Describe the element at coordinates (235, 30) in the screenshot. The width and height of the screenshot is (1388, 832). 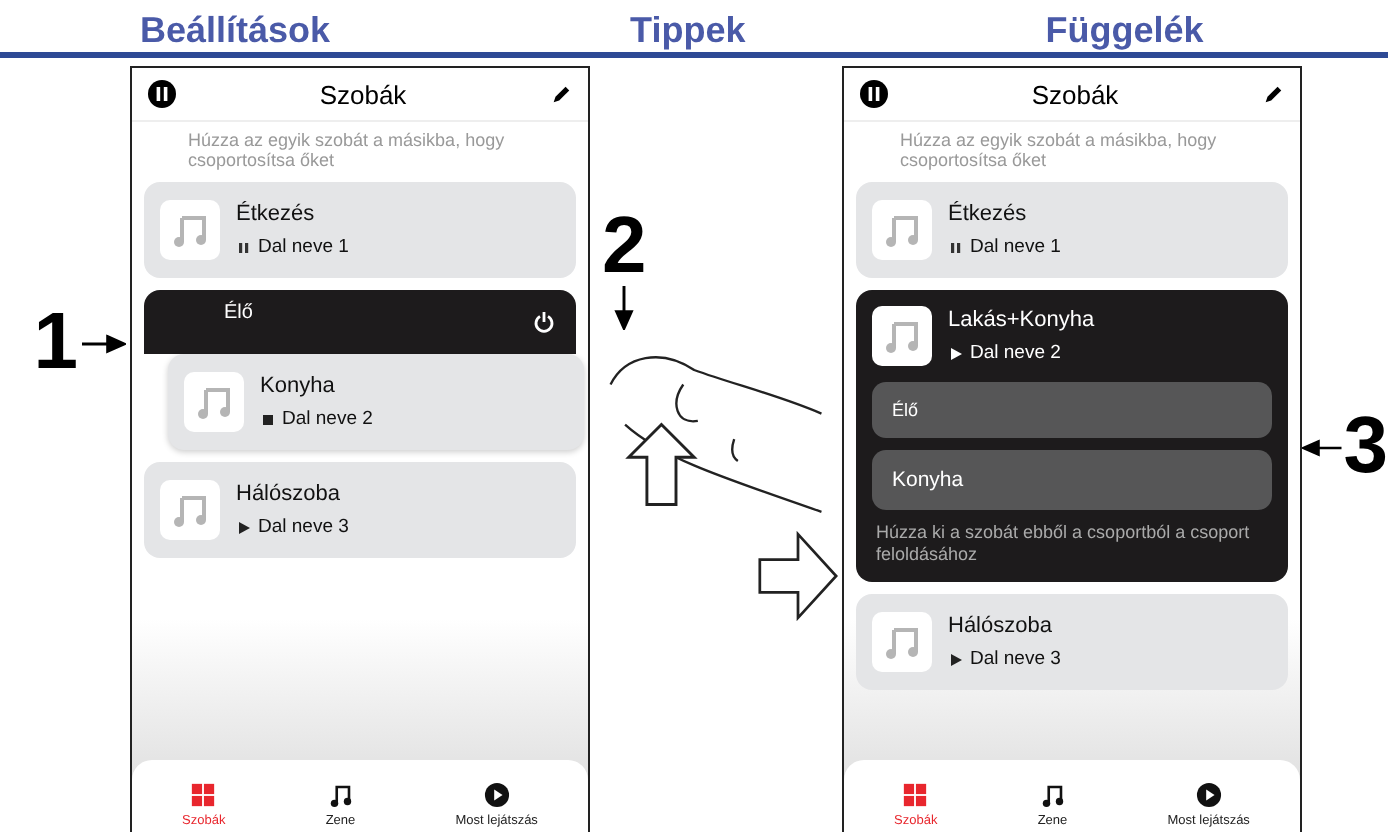
I see `chapter-tab: Beállítások` at that location.